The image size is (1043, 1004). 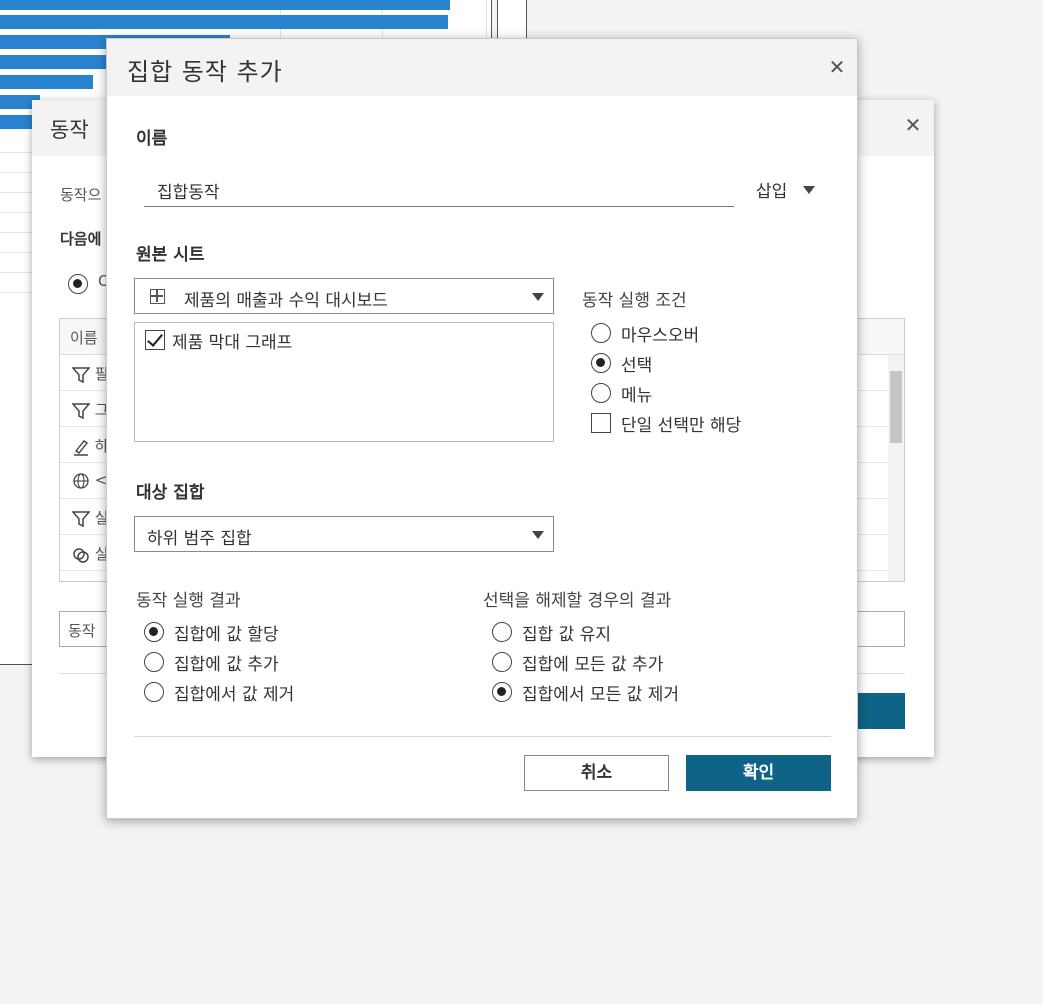 What do you see at coordinates (482, 736) in the screenshot?
I see `divider` at bounding box center [482, 736].